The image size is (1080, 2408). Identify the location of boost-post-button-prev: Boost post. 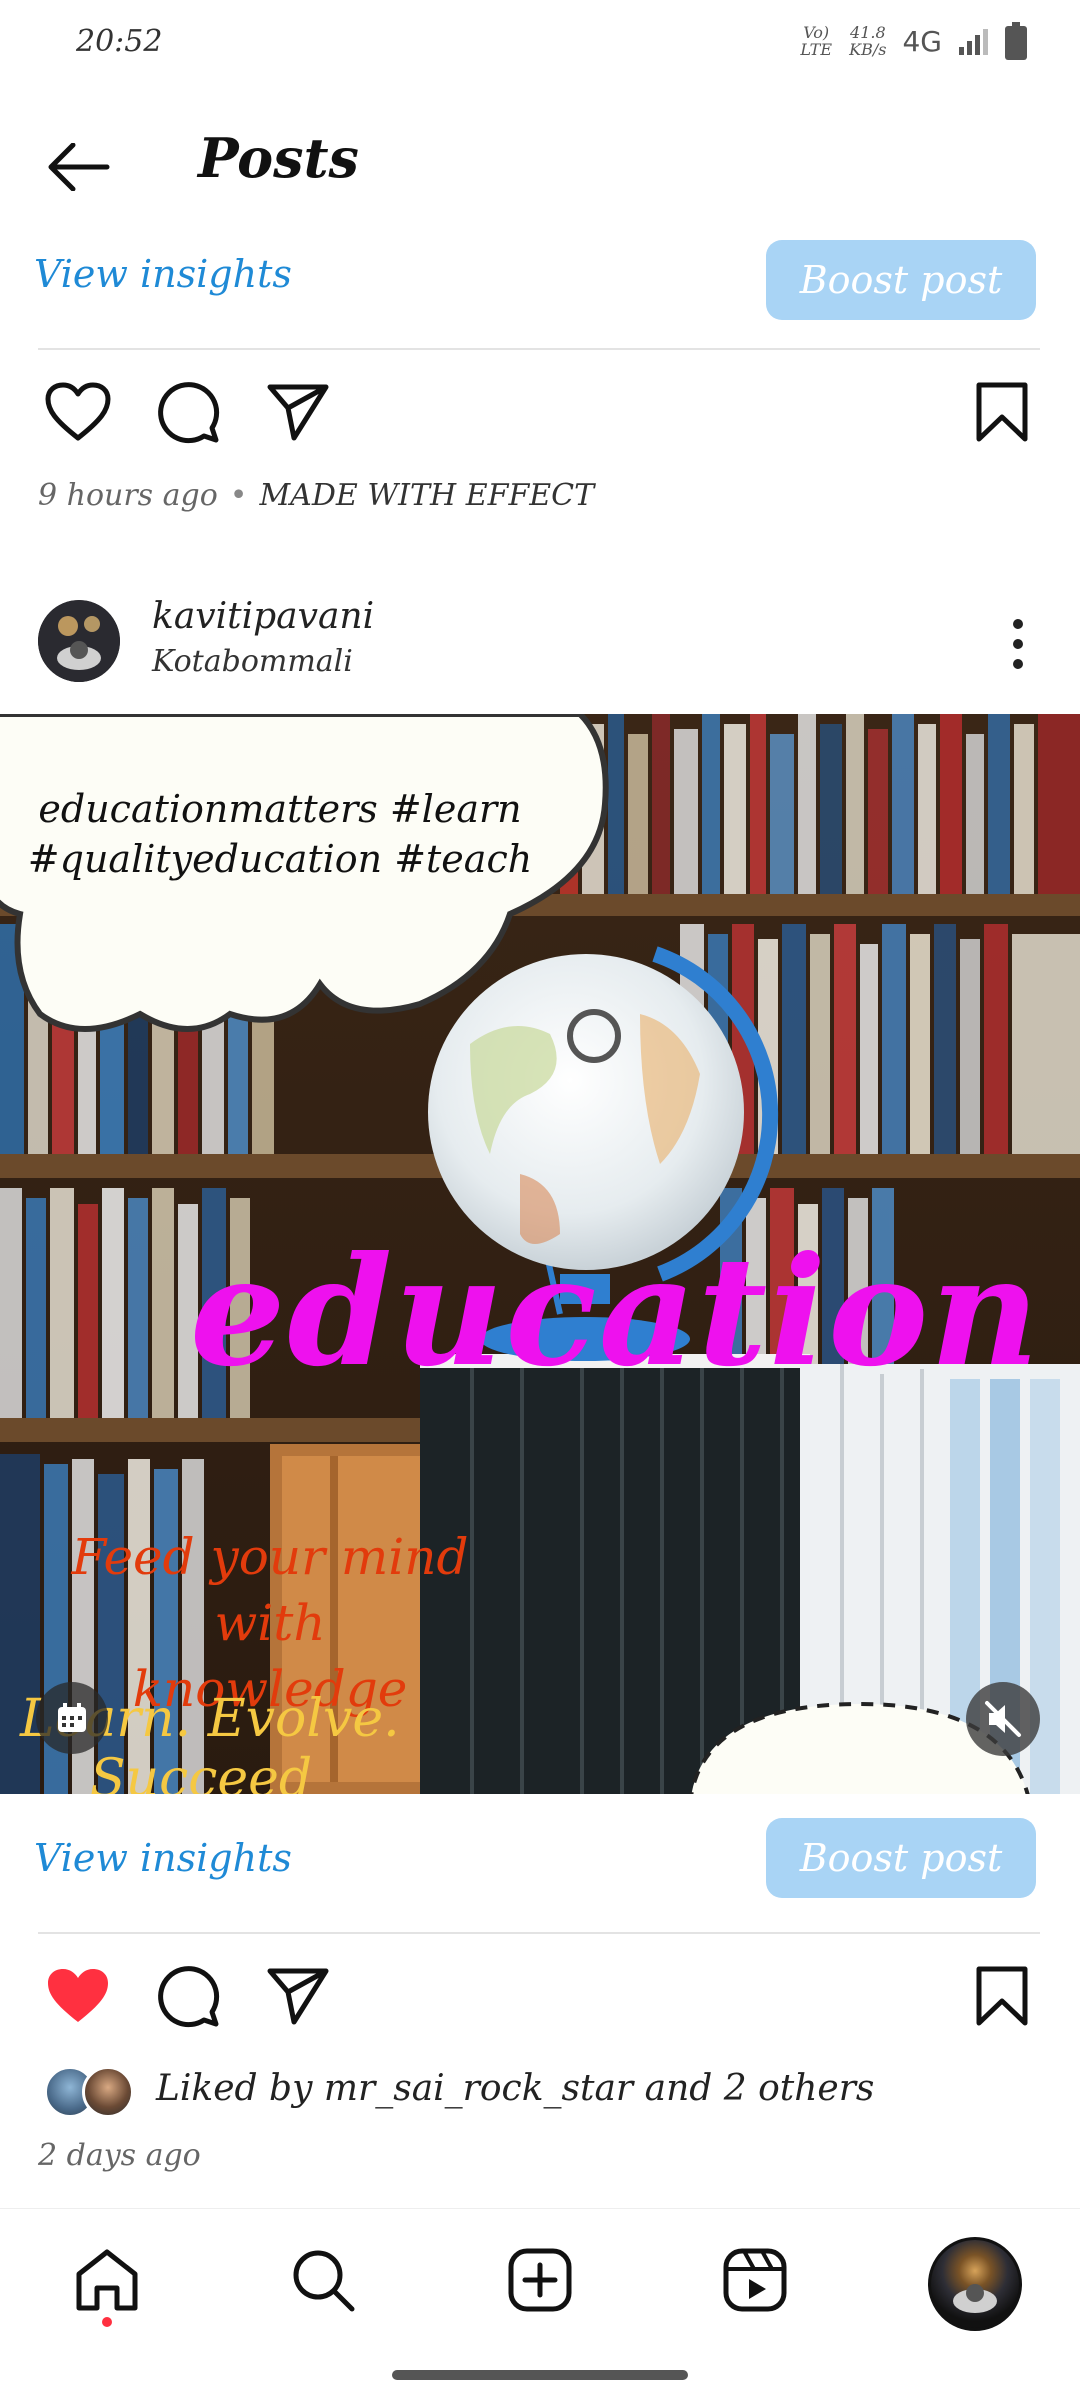
(901, 280).